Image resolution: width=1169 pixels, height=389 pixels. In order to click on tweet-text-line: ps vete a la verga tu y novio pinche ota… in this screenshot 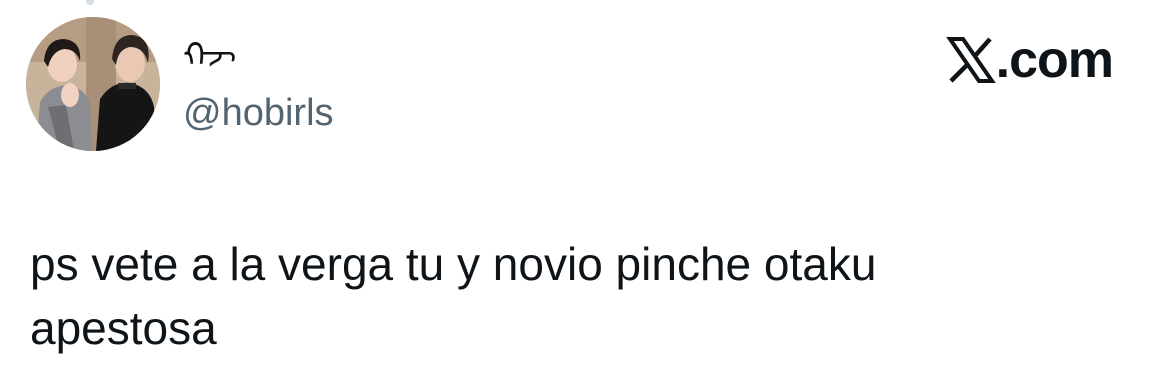, I will do `click(453, 264)`.